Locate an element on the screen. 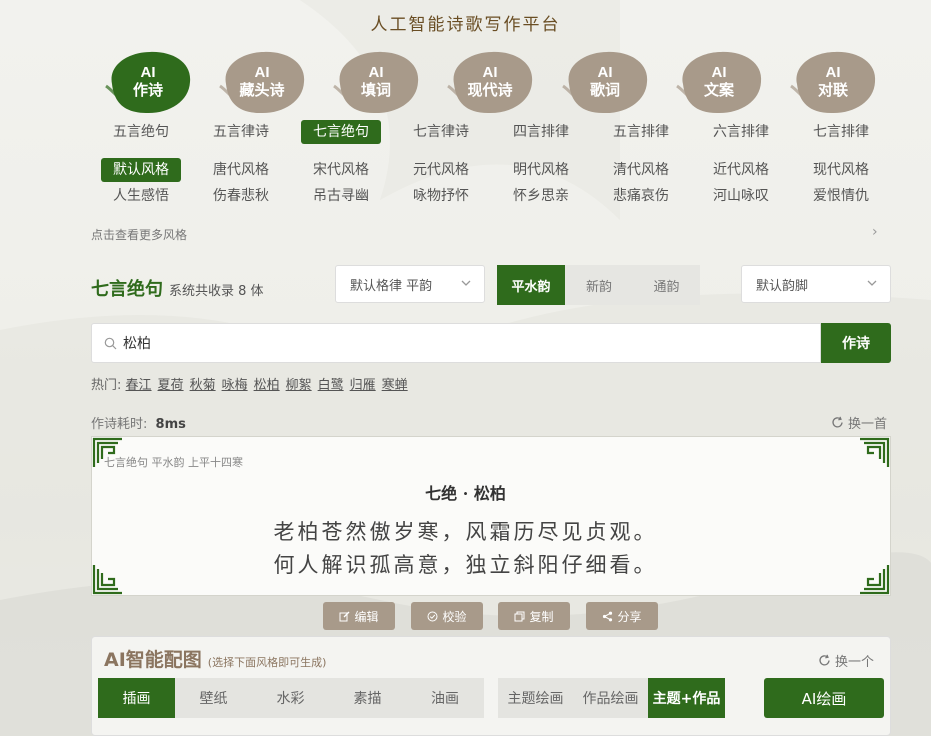 This screenshot has height=736, width=931. timing: 作诗耗时: 8ms is located at coordinates (138, 422).